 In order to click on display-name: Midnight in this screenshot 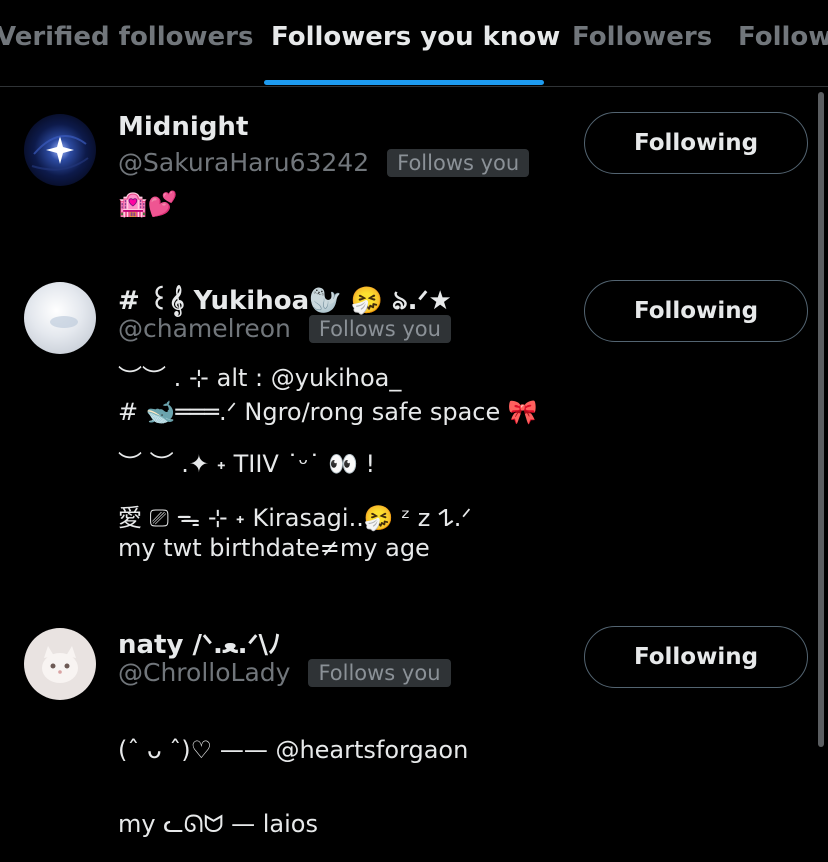, I will do `click(183, 127)`.